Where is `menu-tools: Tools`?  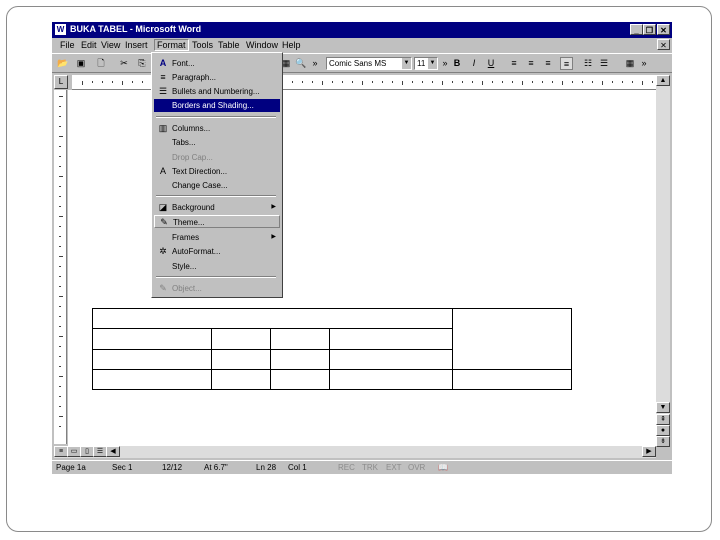 menu-tools: Tools is located at coordinates (202, 45).